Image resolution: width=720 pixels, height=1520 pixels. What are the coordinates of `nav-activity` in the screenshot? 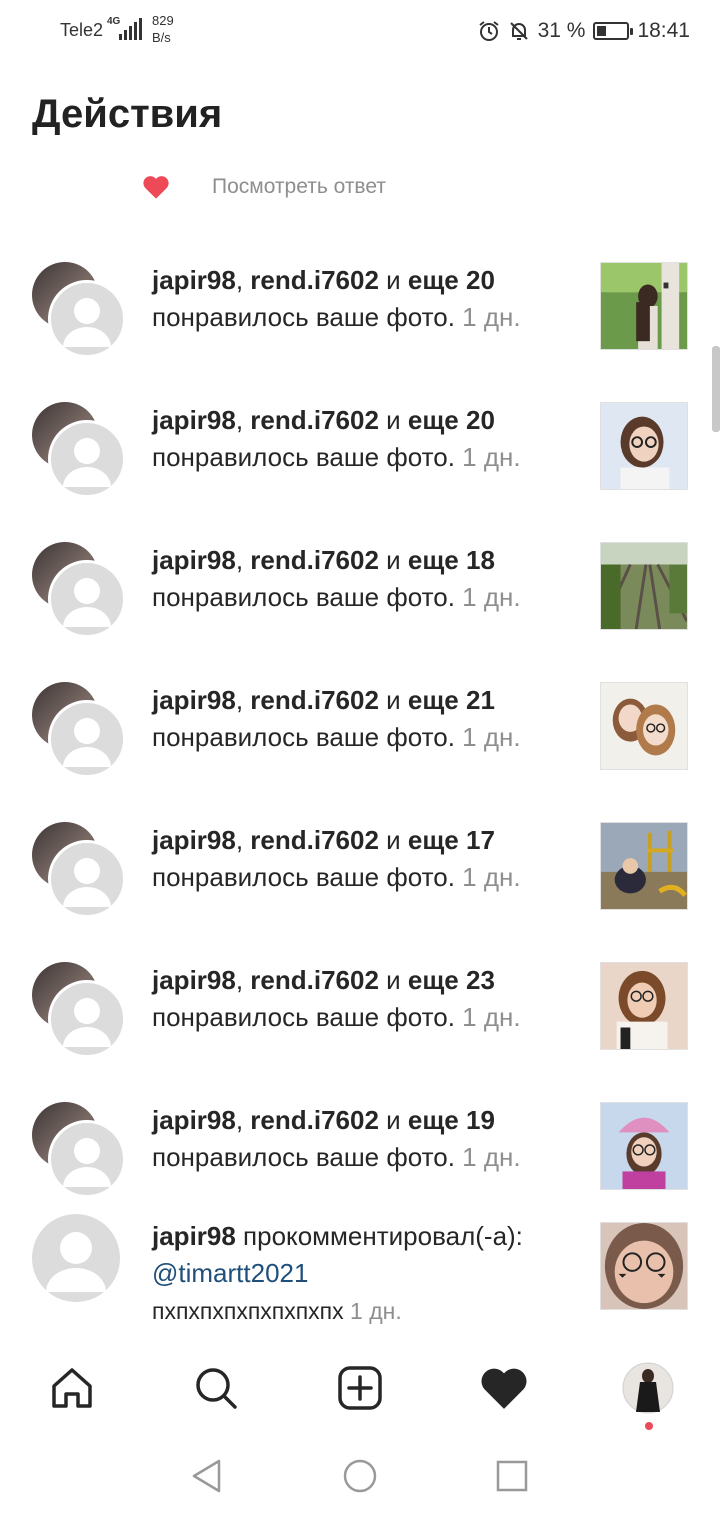 It's located at (504, 1388).